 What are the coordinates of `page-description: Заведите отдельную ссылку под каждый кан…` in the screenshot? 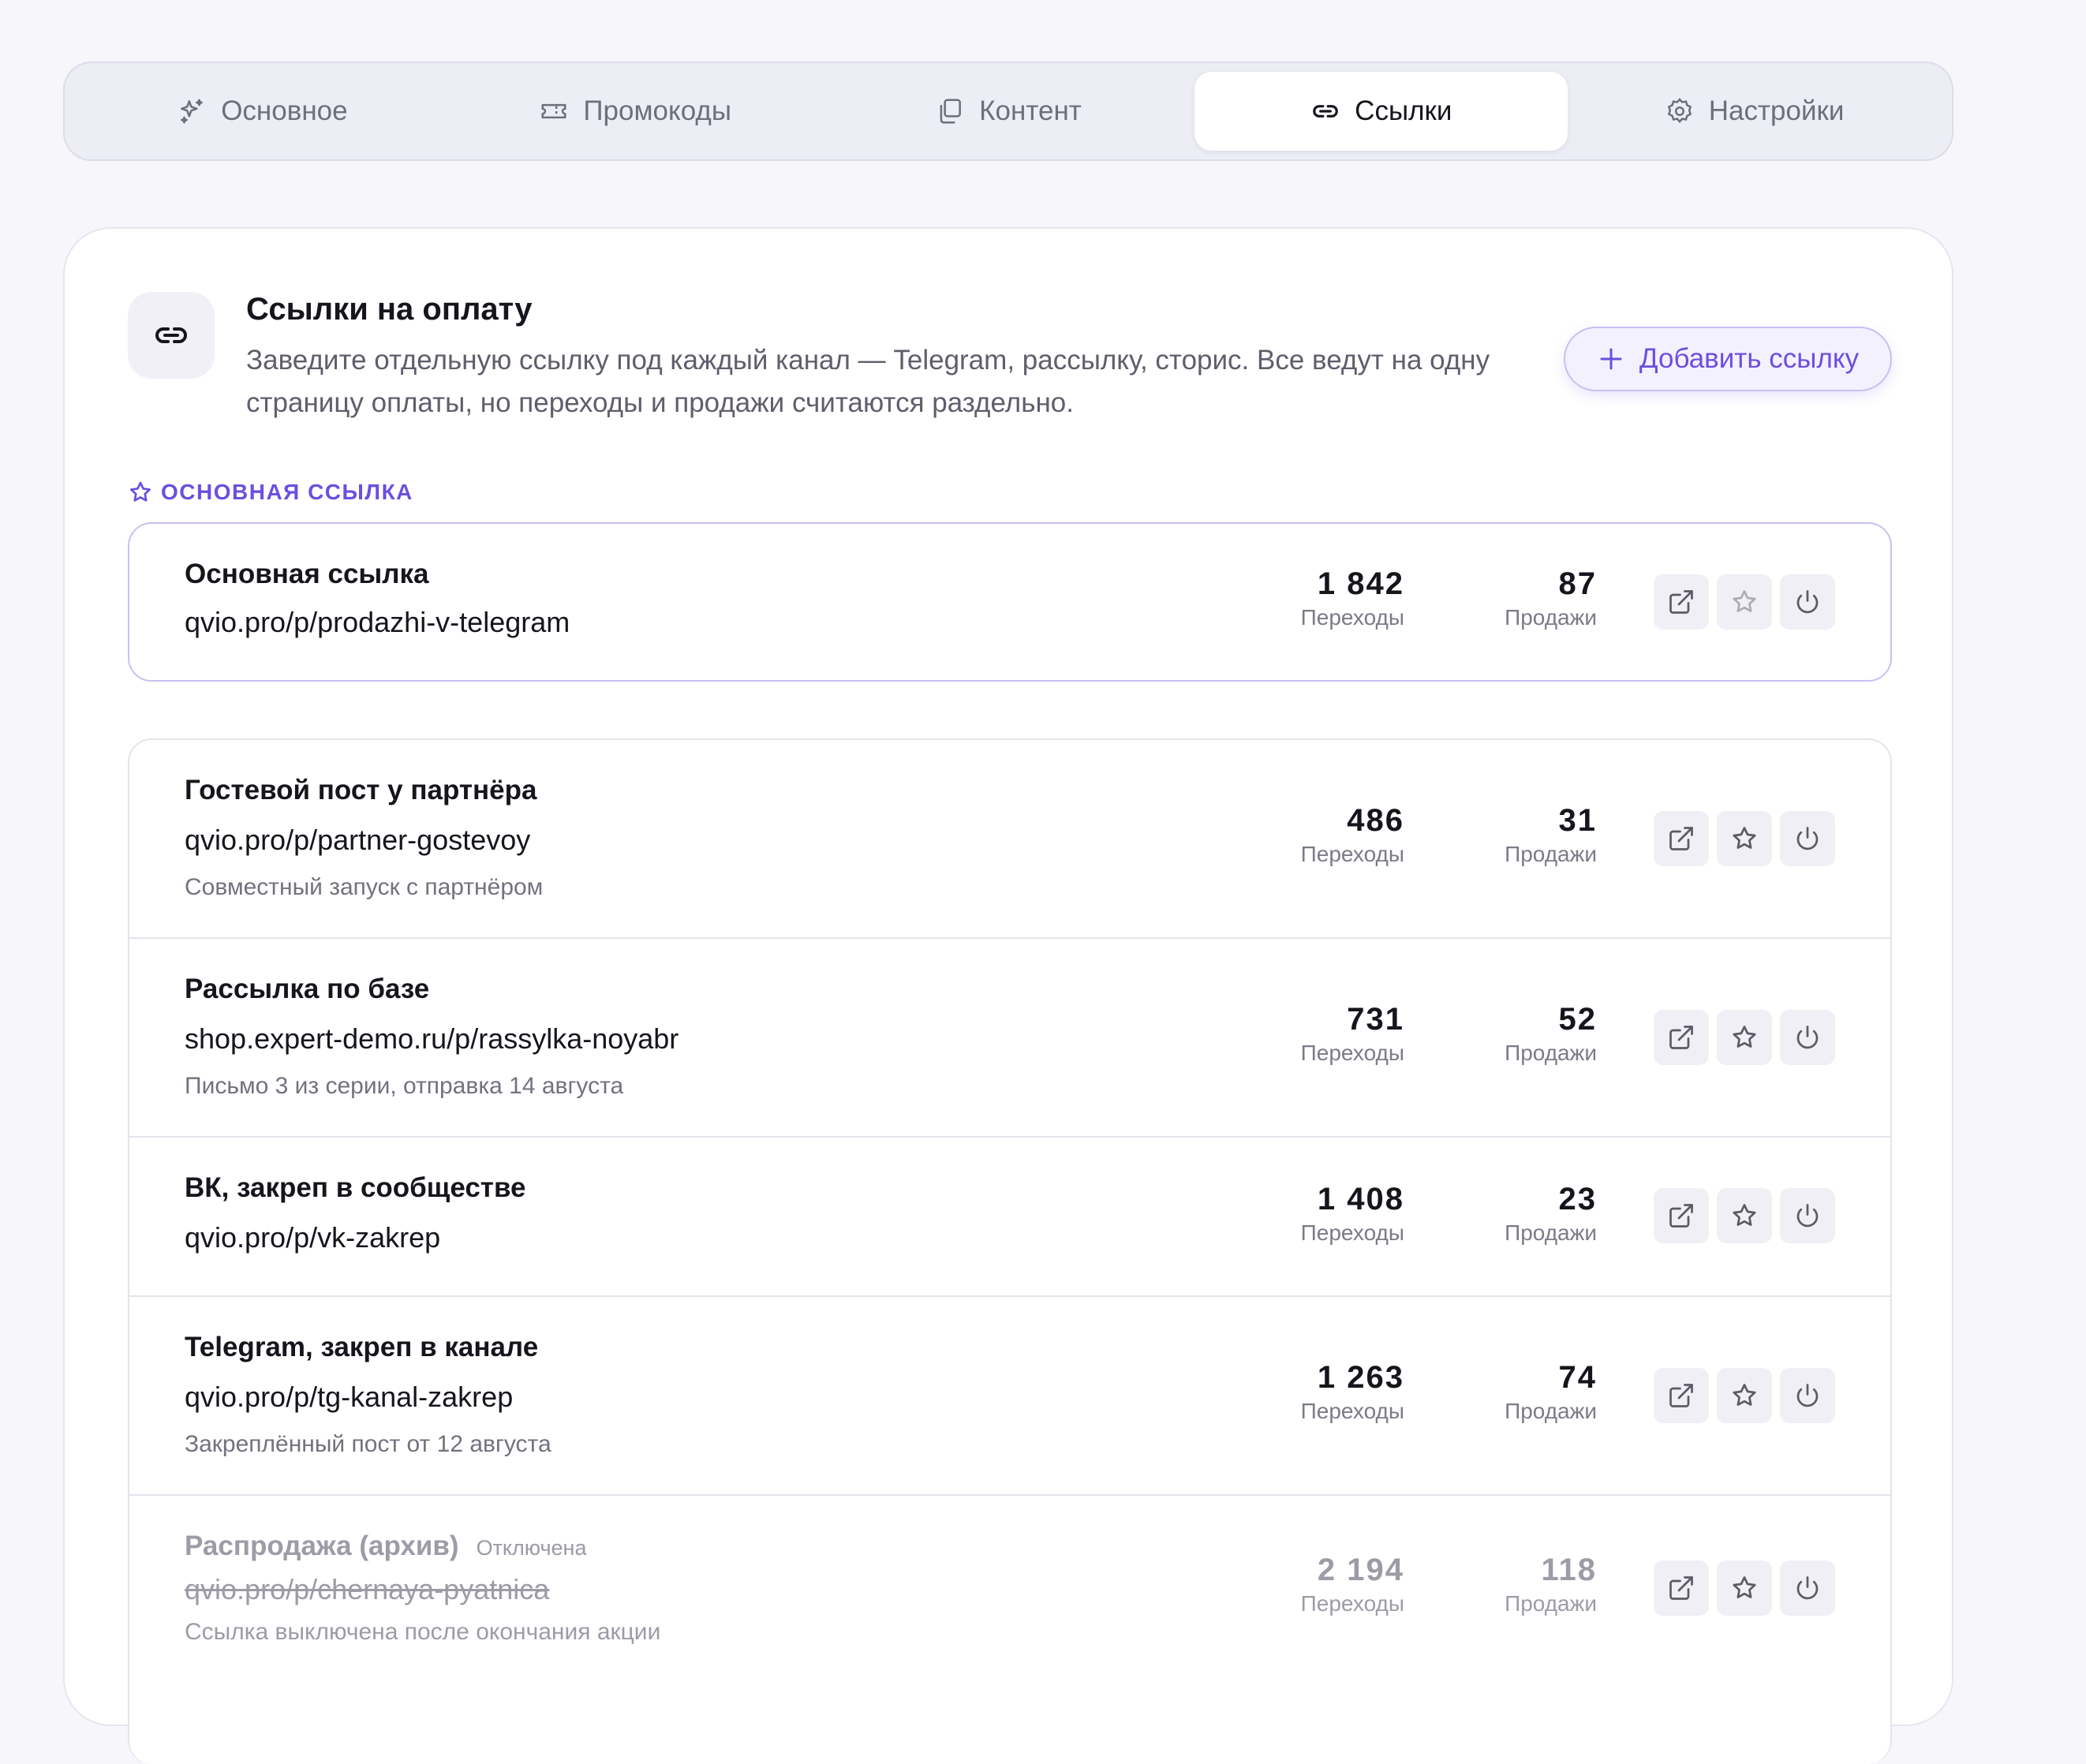 It's located at (868, 381).